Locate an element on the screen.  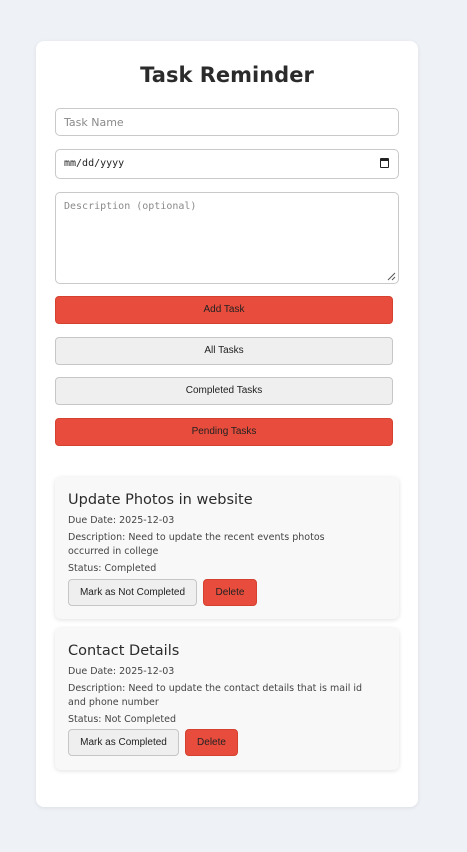
page-title: Task Reminder is located at coordinates (227, 75).